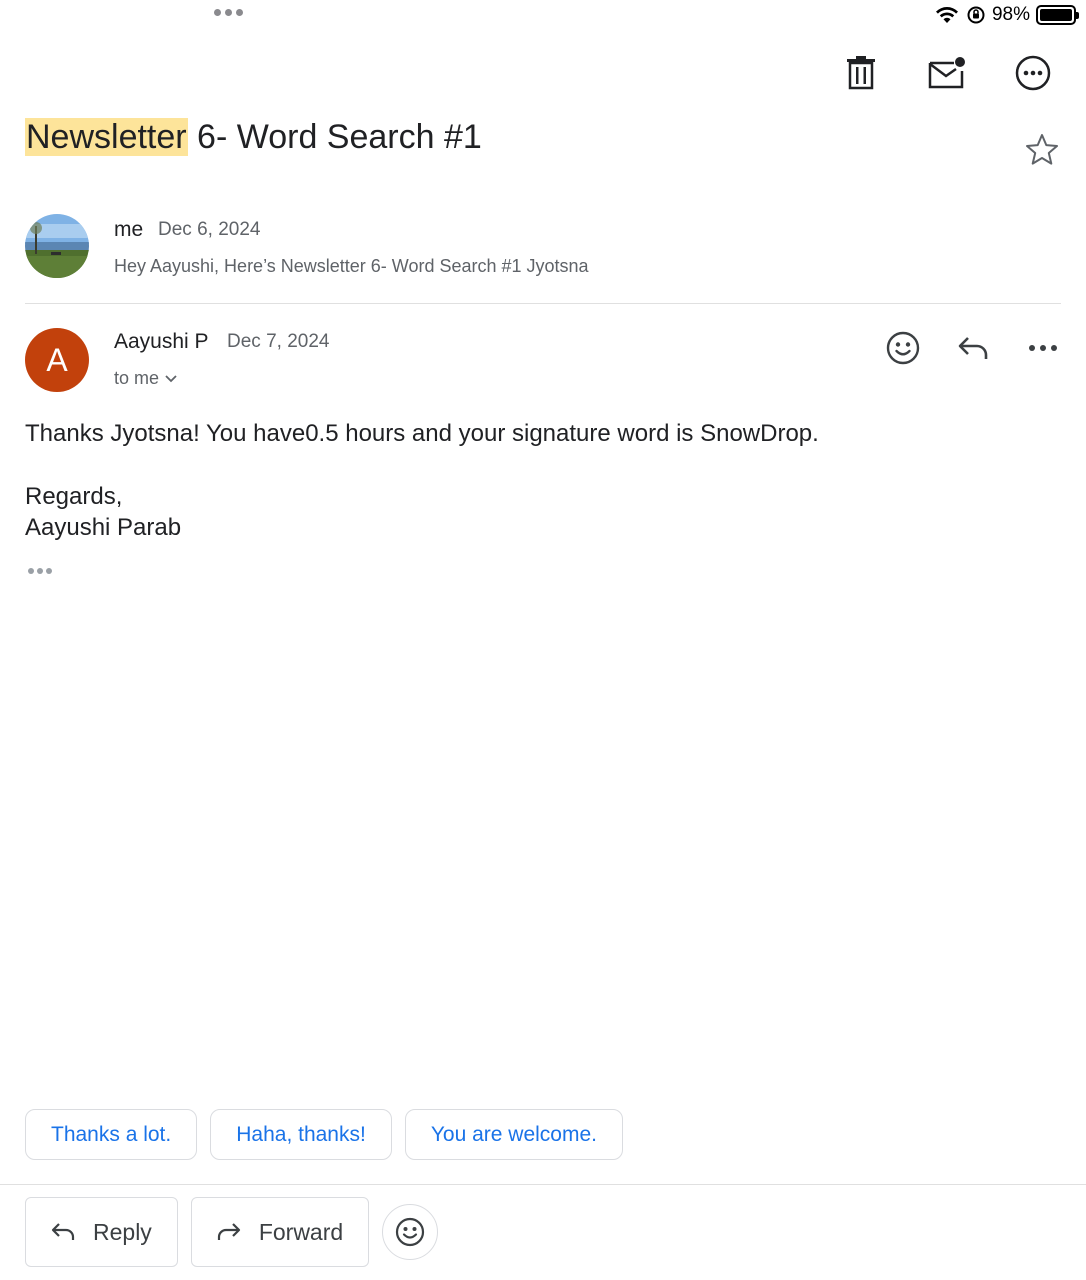 The image size is (1086, 1280). What do you see at coordinates (137, 378) in the screenshot?
I see `recipients-label: to me` at bounding box center [137, 378].